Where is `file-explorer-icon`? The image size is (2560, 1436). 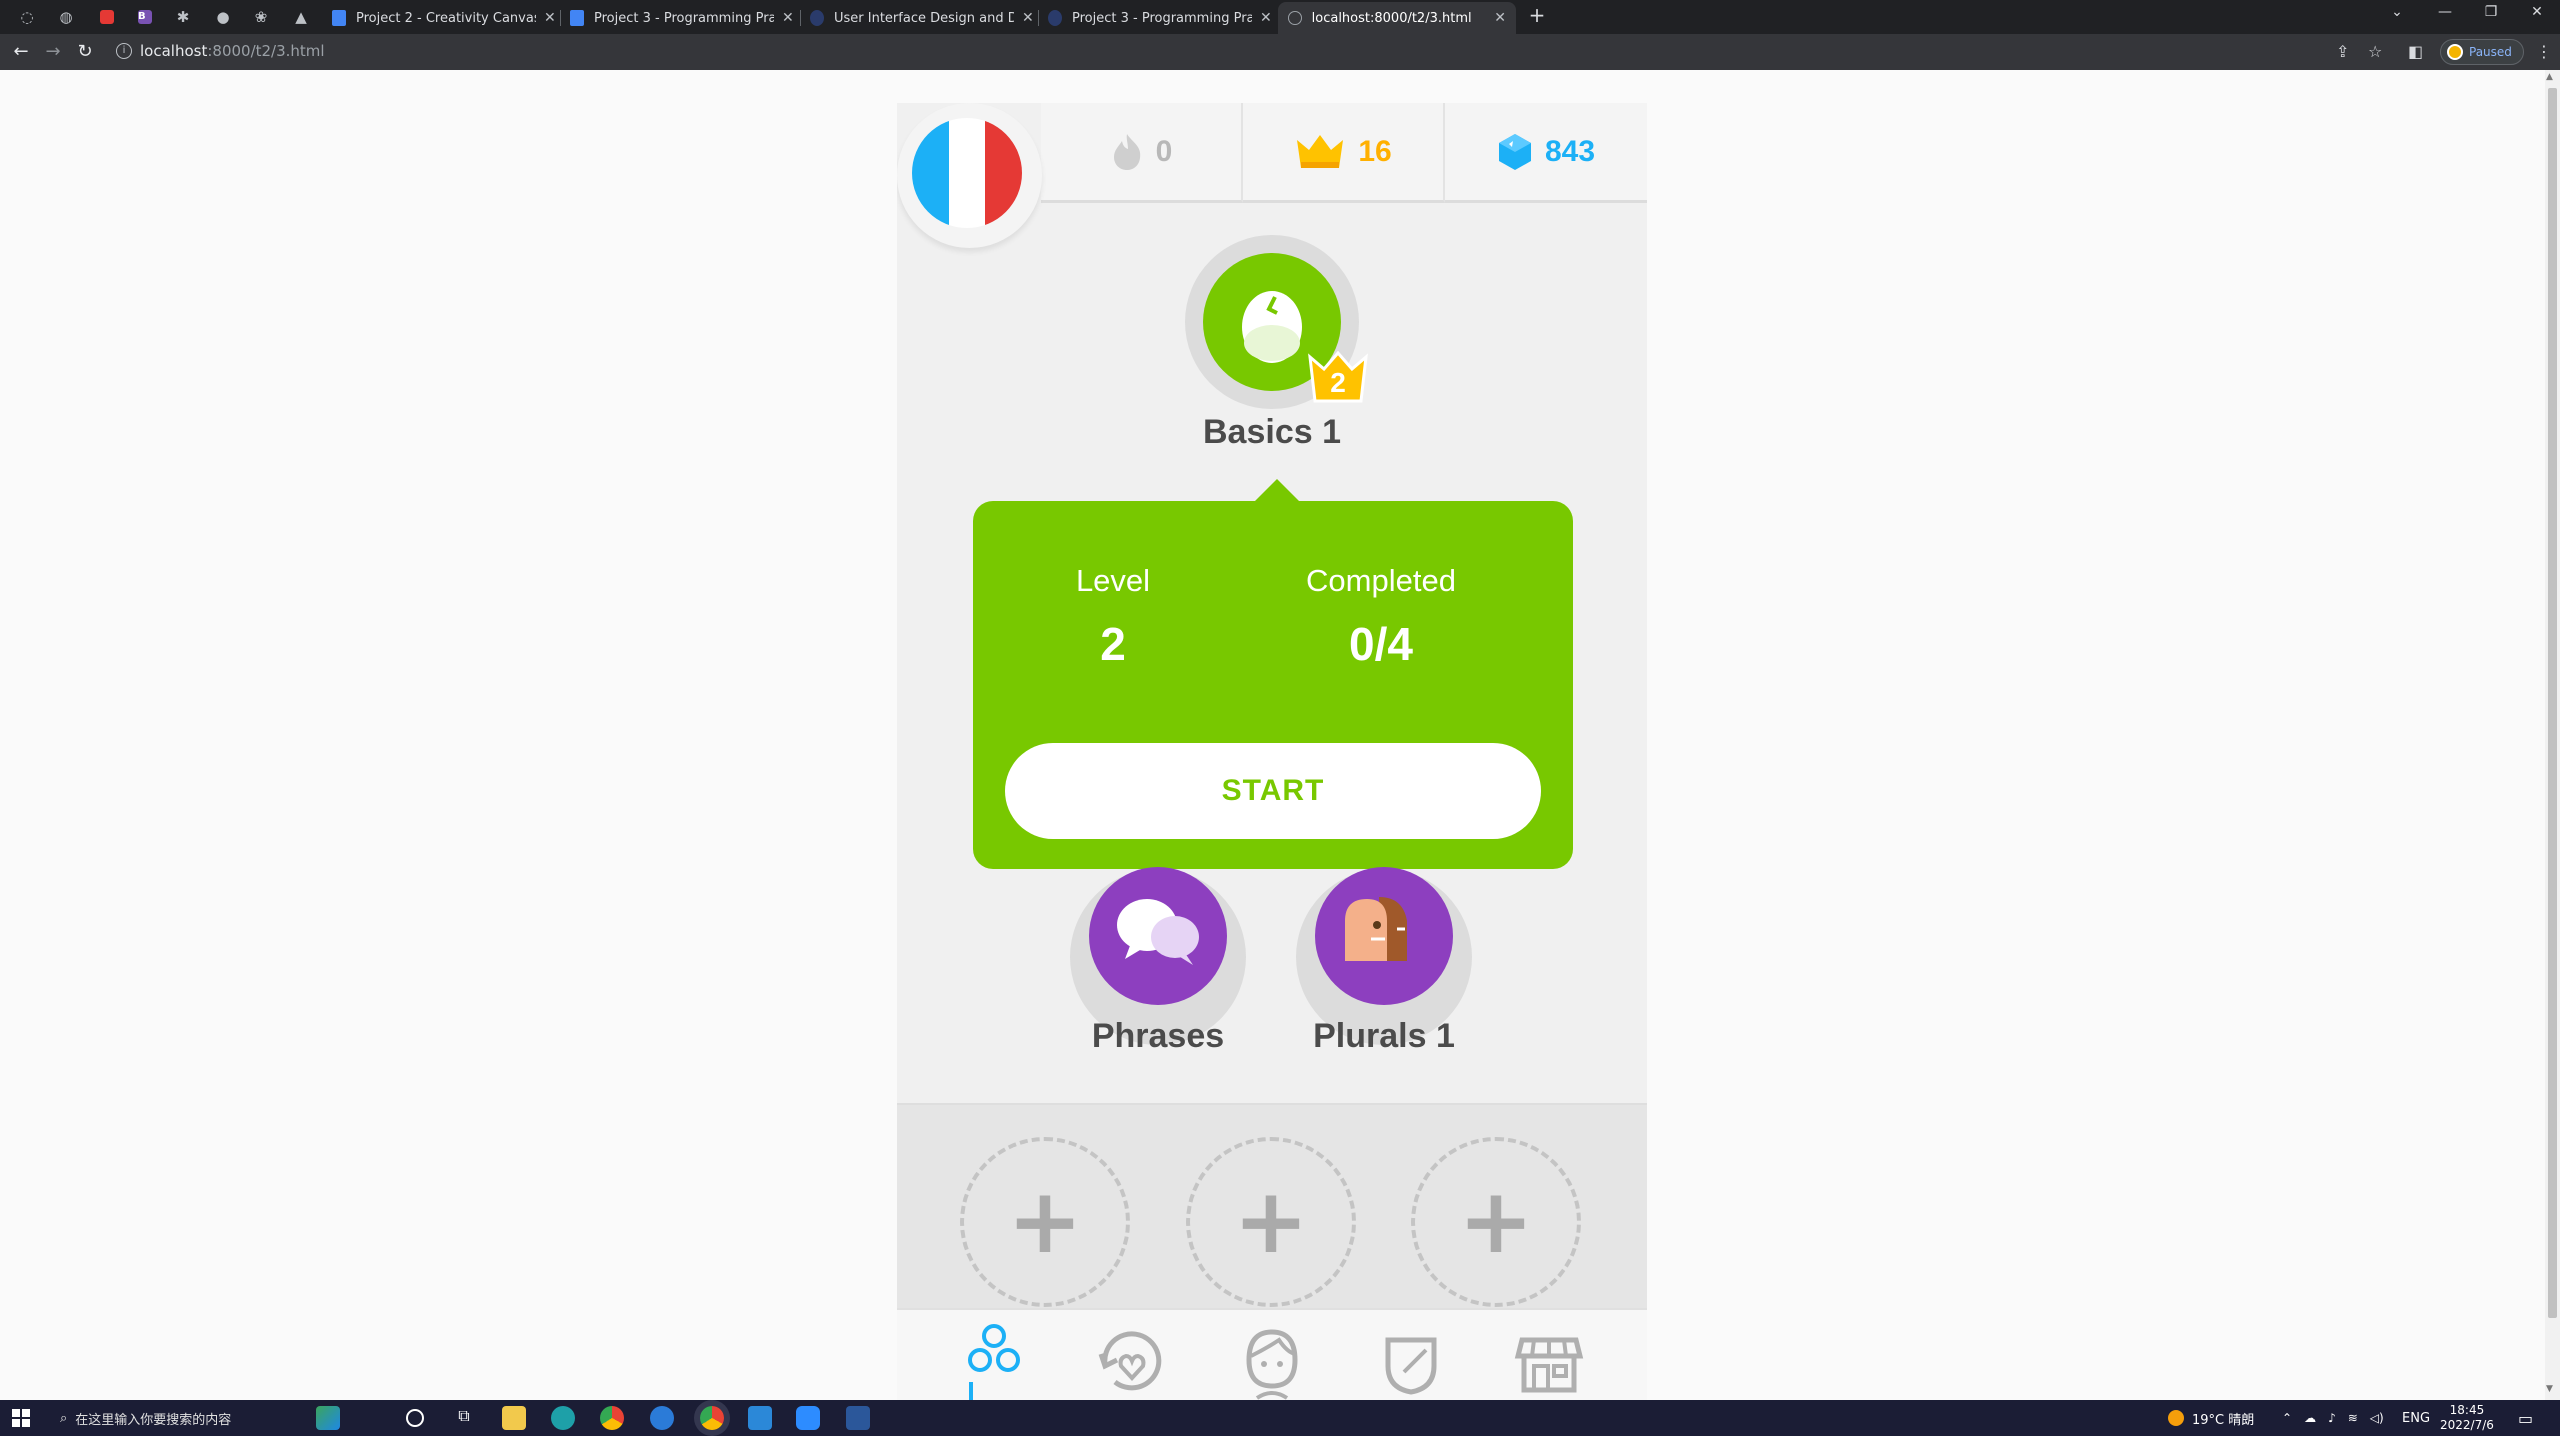 file-explorer-icon is located at coordinates (514, 1418).